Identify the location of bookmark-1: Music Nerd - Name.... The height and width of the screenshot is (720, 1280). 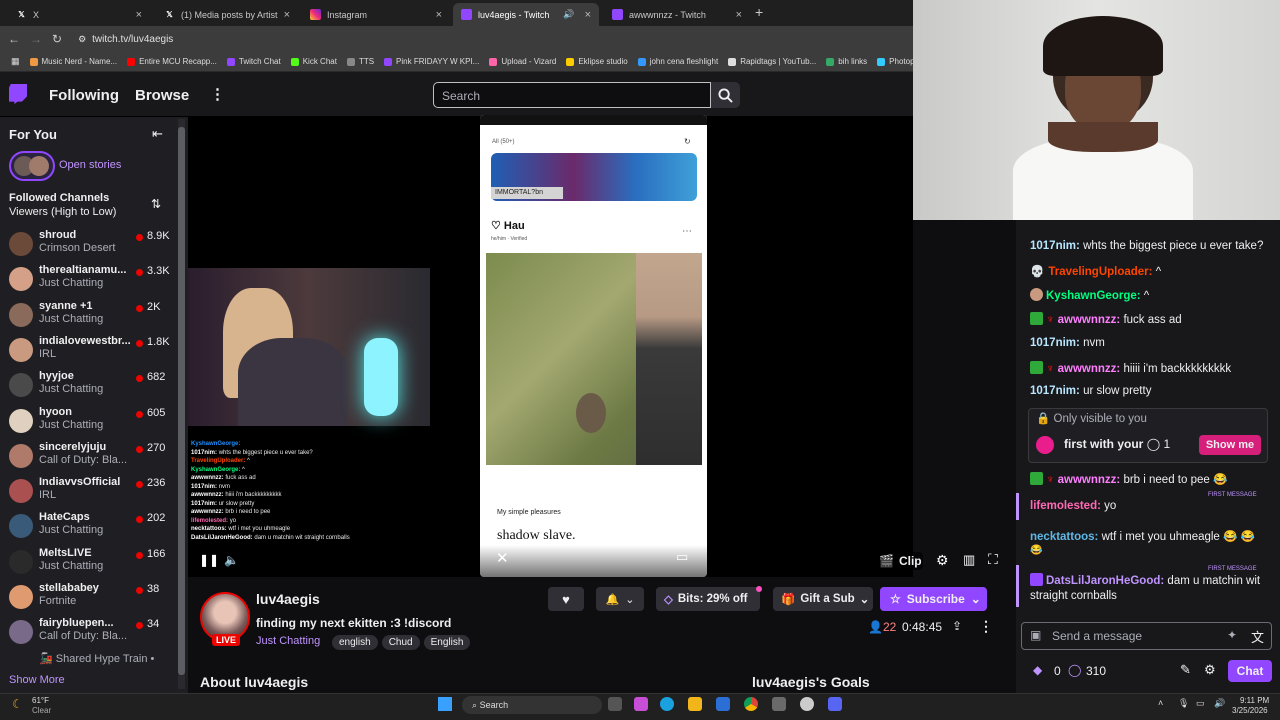
(74, 61).